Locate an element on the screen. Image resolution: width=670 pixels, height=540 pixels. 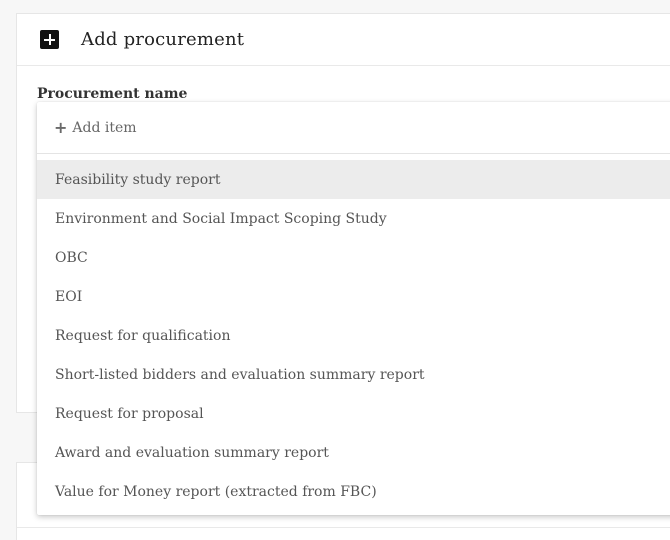
card-header: Add procurement is located at coordinates (343, 40).